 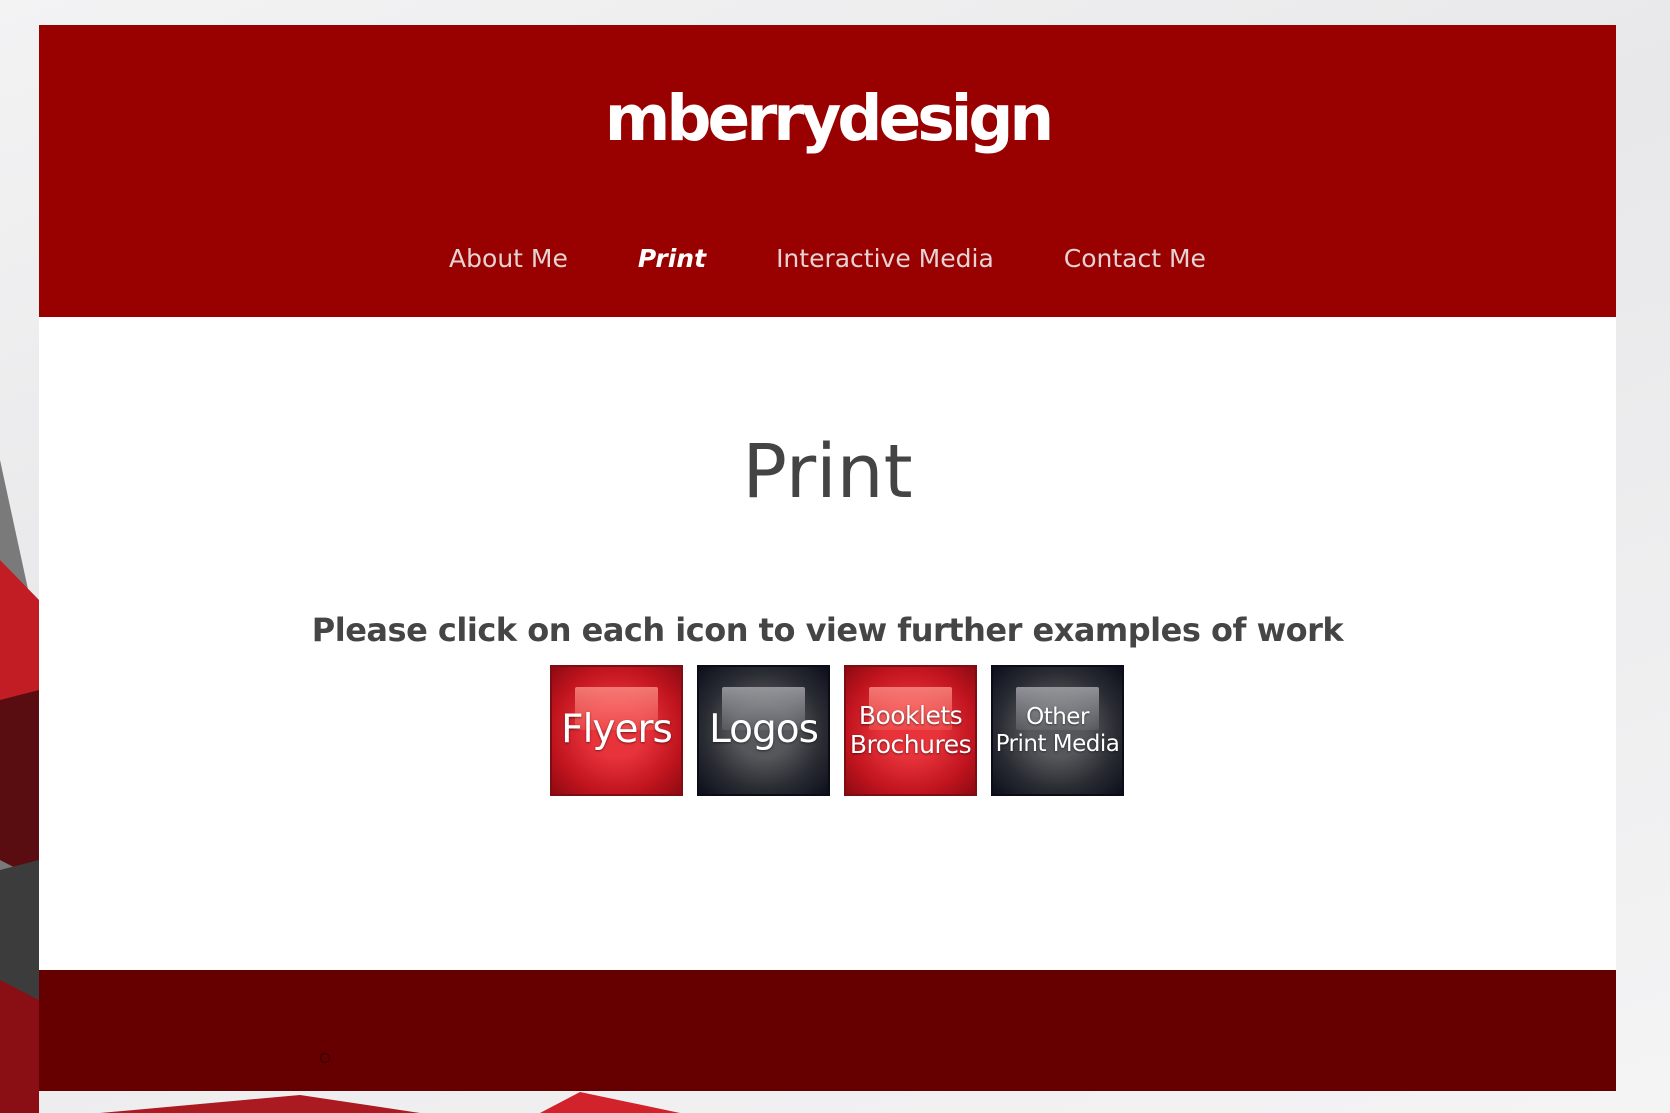 I want to click on tile-label: Logos, so click(x=763, y=730).